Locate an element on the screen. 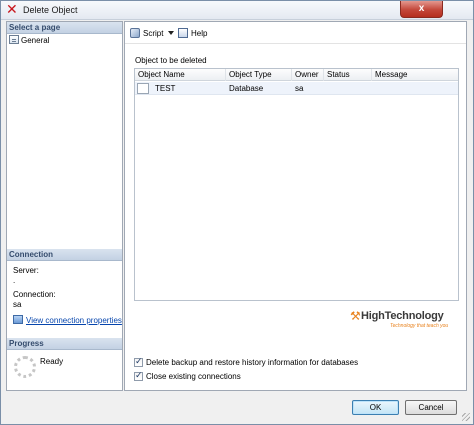 This screenshot has height=425, width=474. title-bar: ✕ Delete Object x is located at coordinates (237, 10).